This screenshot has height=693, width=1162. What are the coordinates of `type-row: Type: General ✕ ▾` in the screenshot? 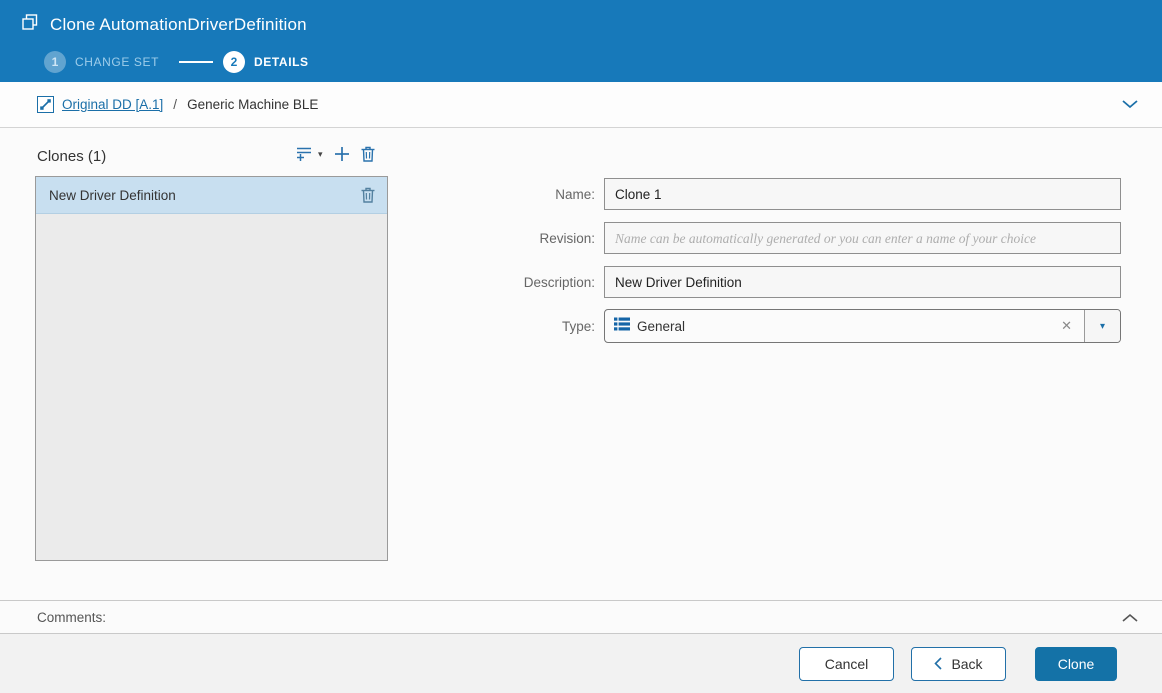 It's located at (565, 326).